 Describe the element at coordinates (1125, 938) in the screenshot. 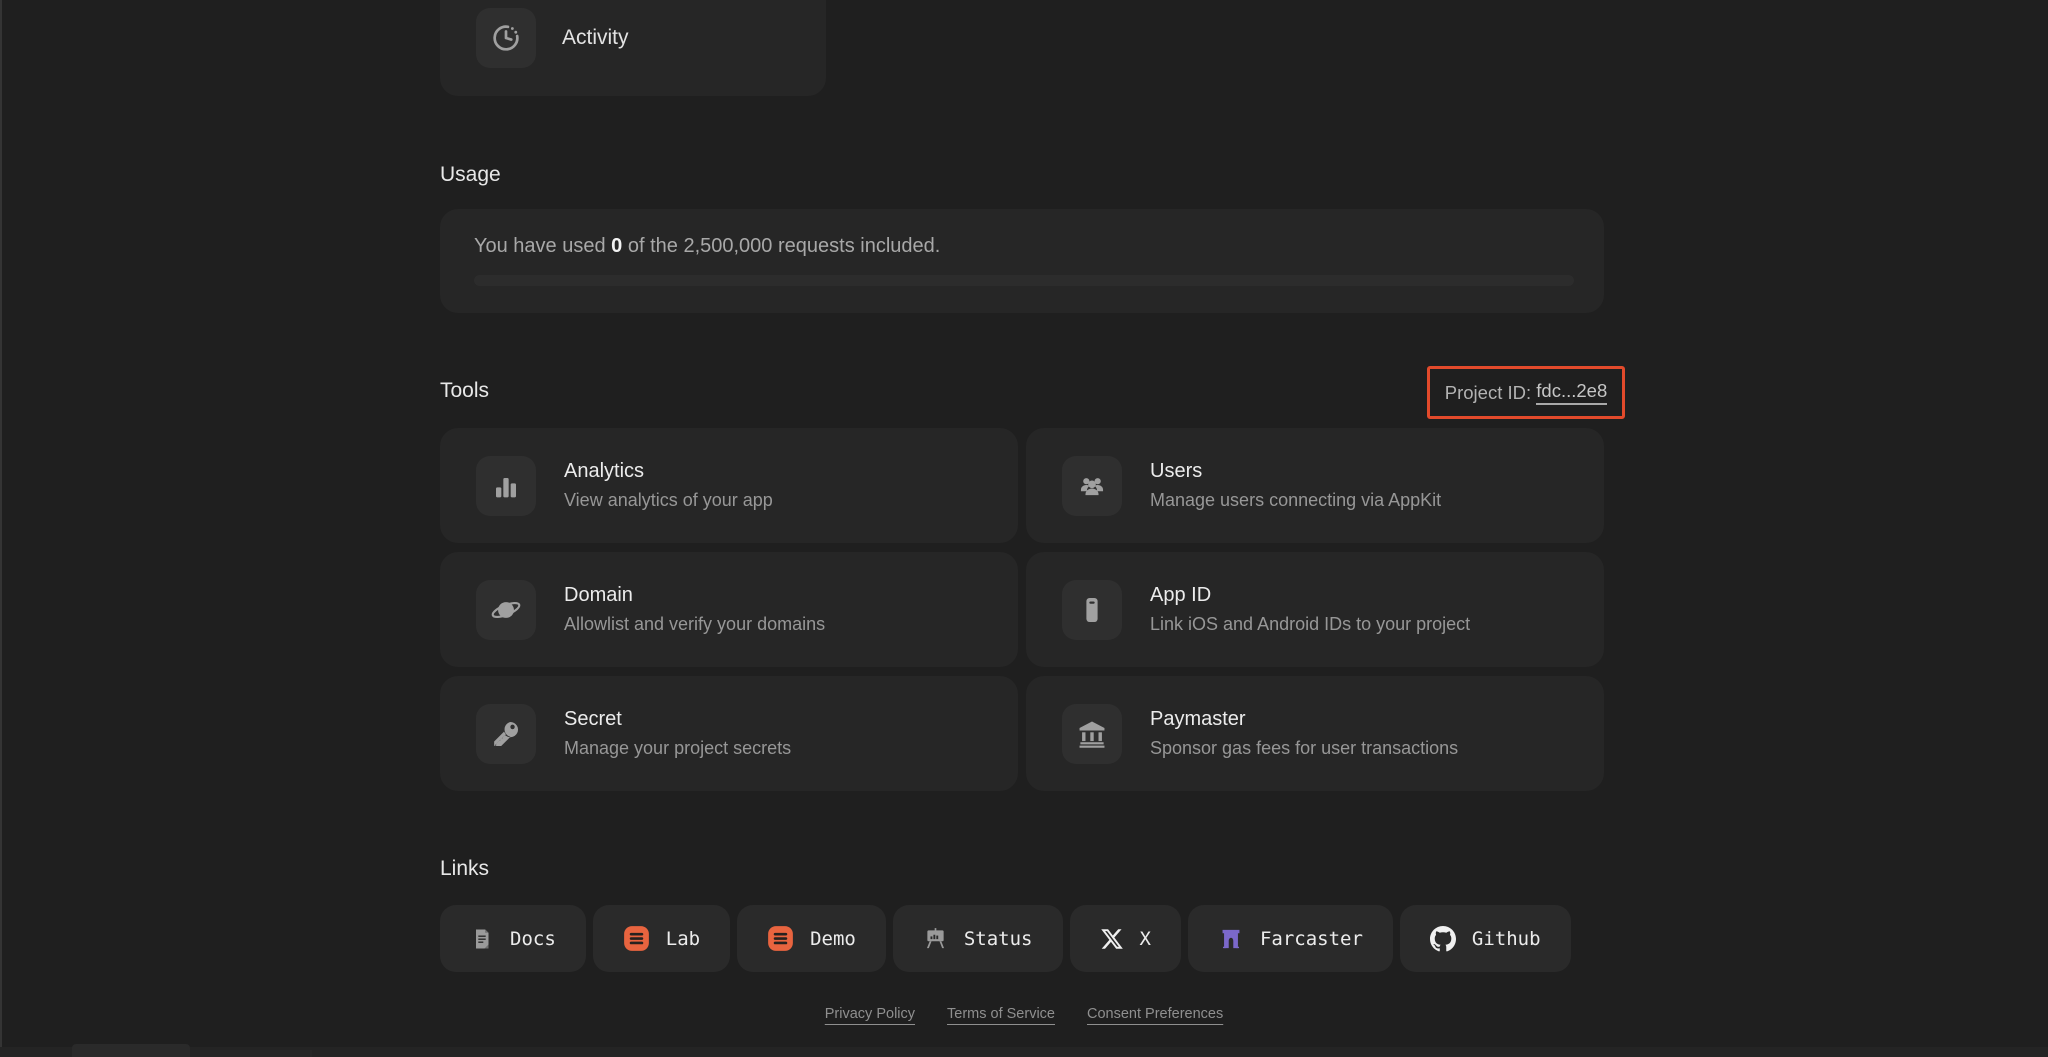

I see `link-button-x: X` at that location.